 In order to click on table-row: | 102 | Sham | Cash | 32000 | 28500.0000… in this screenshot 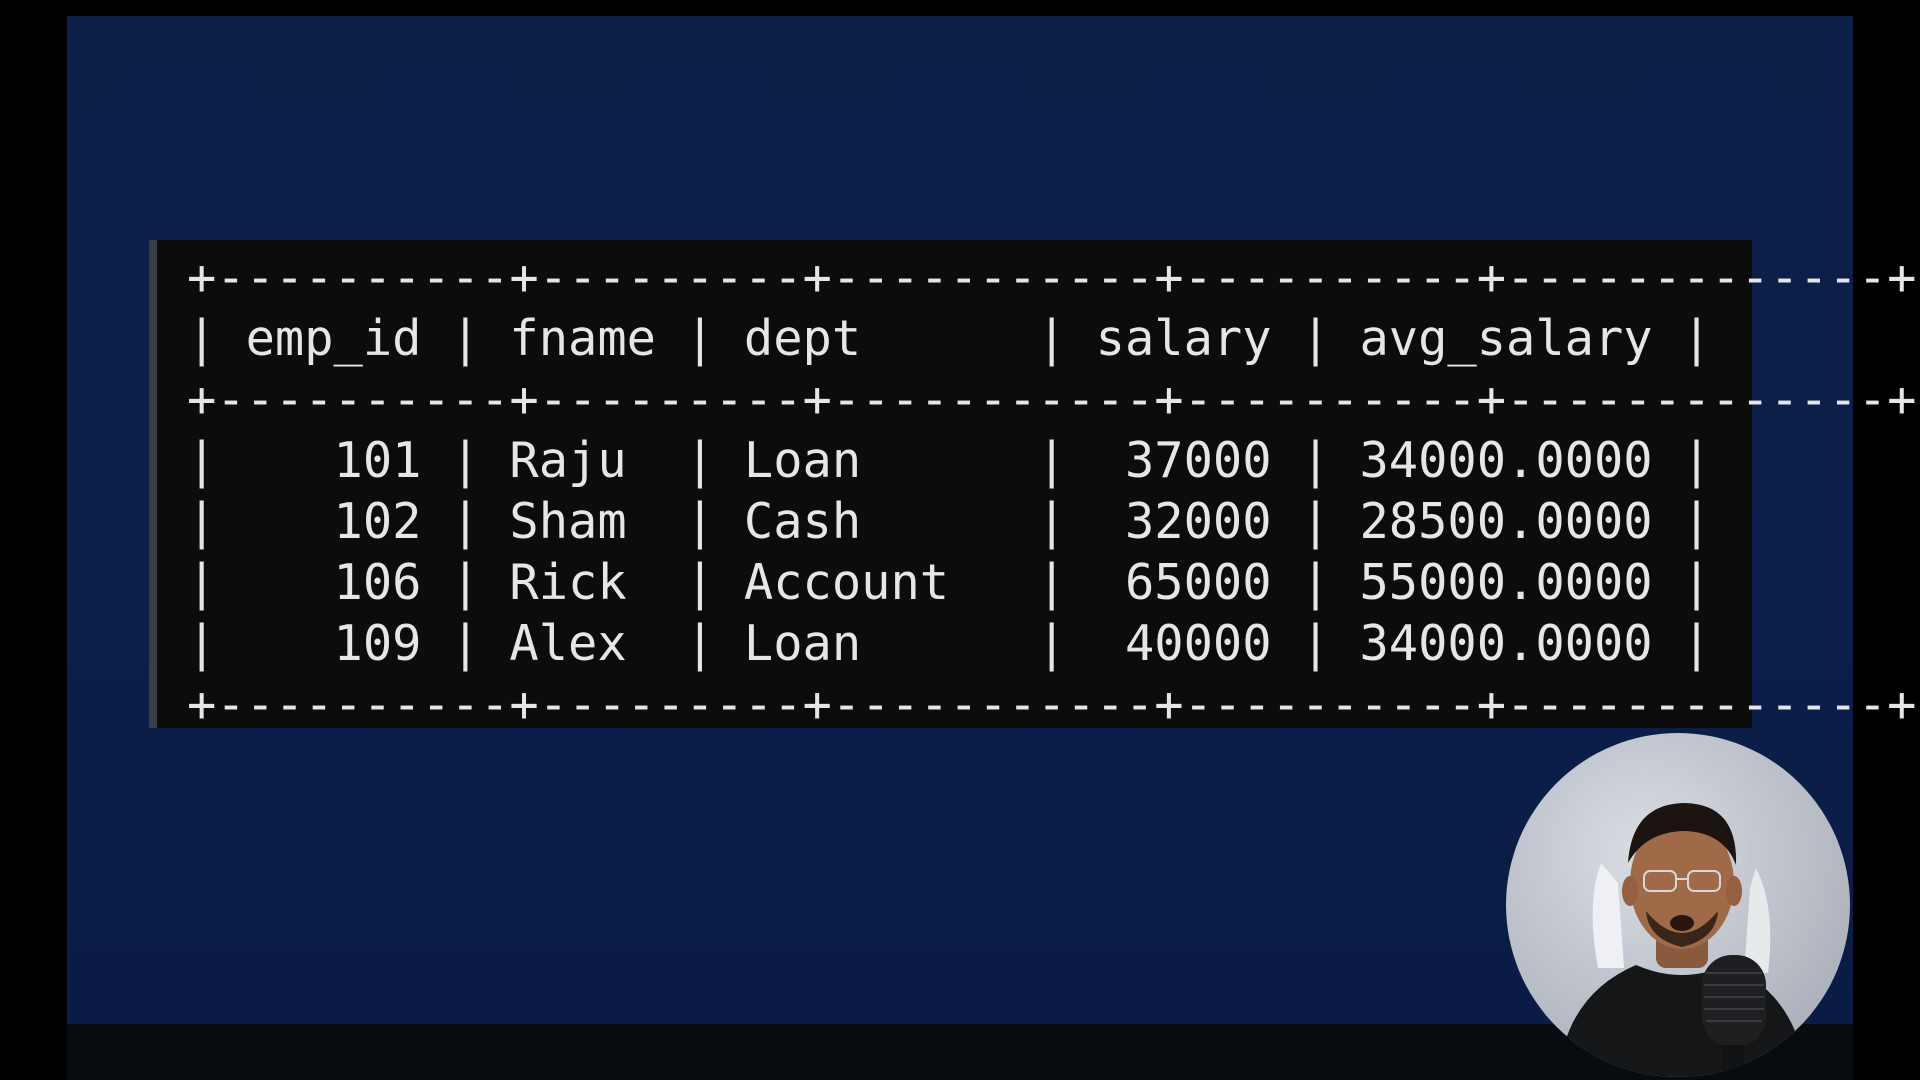, I will do `click(949, 522)`.